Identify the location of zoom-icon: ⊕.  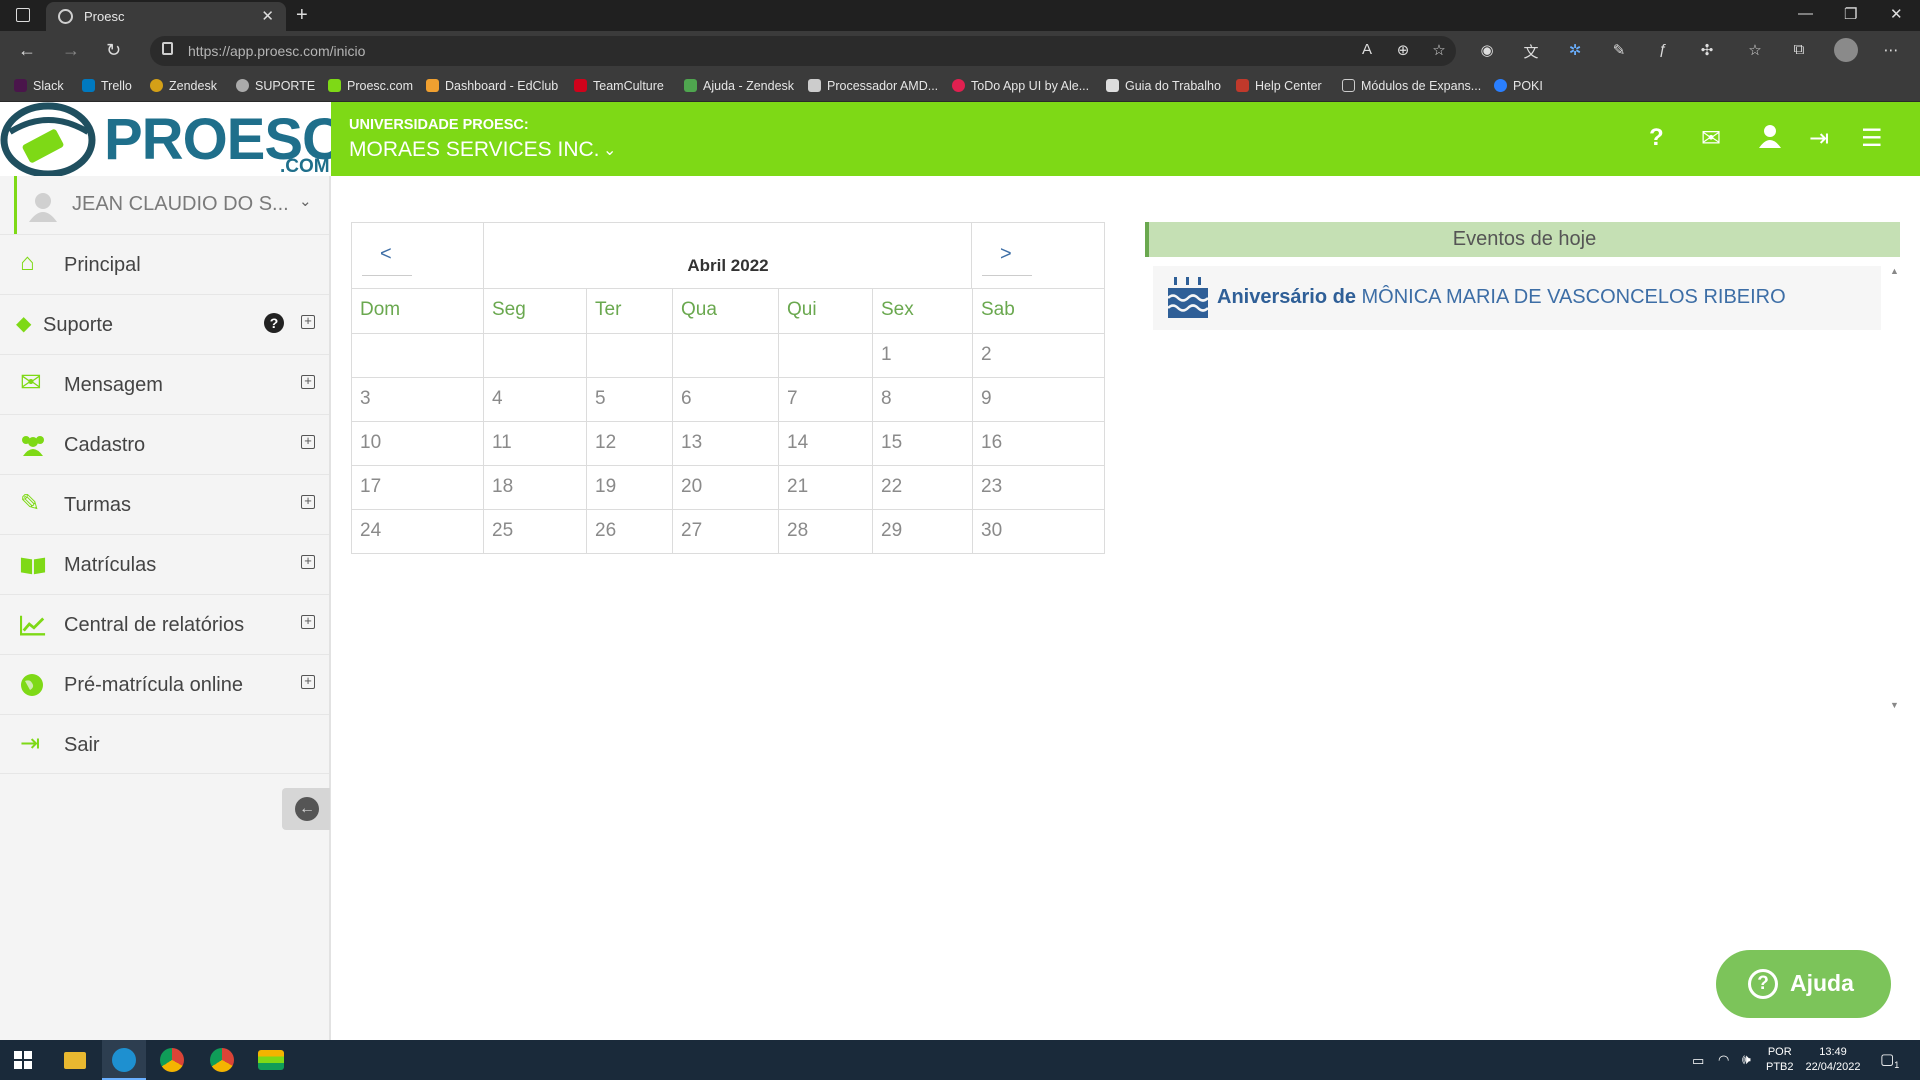
(1403, 50).